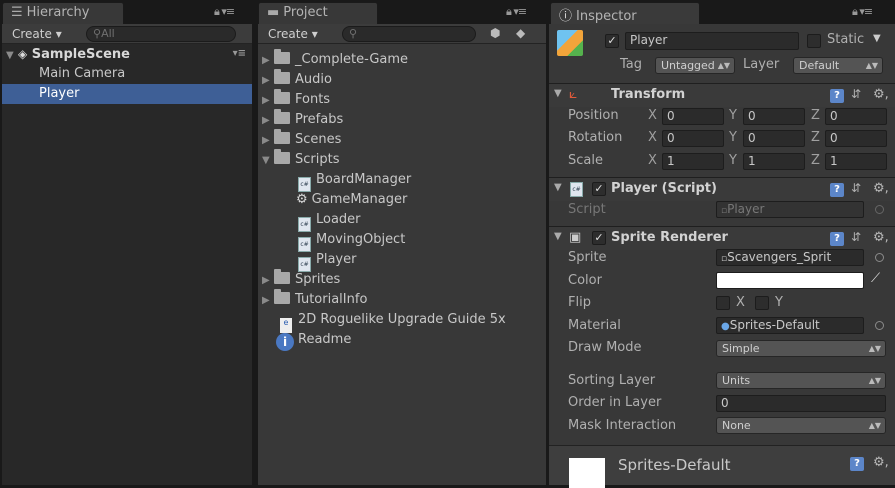 Image resolution: width=895 pixels, height=488 pixels. What do you see at coordinates (674, 465) in the screenshot?
I see `material-preview-name: Sprites-Default` at bounding box center [674, 465].